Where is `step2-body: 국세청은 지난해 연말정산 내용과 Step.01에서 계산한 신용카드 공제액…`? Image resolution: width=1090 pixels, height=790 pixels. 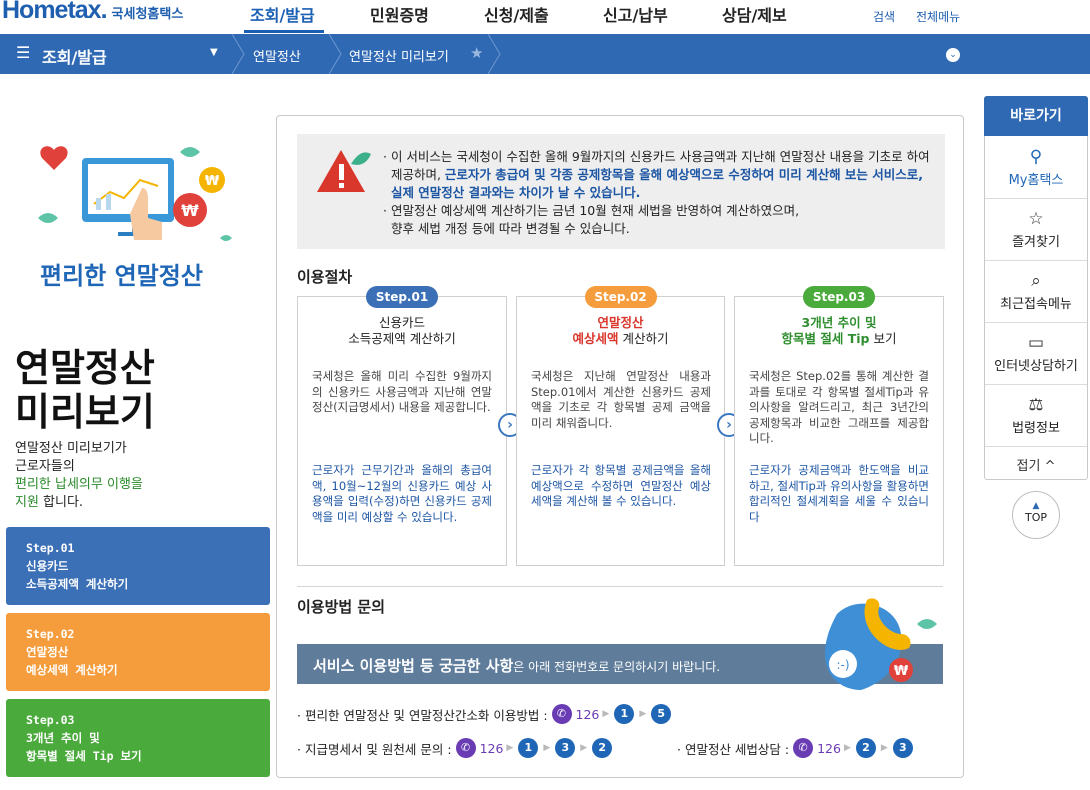 step2-body: 국세청은 지난해 연말정산 내용과 Step.01에서 계산한 신용카드 공제액… is located at coordinates (621, 399).